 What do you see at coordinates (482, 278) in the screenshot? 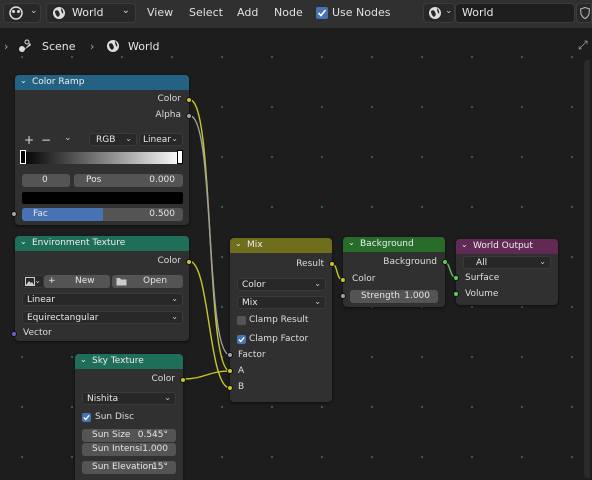
I see `input-surface-label: Surface` at bounding box center [482, 278].